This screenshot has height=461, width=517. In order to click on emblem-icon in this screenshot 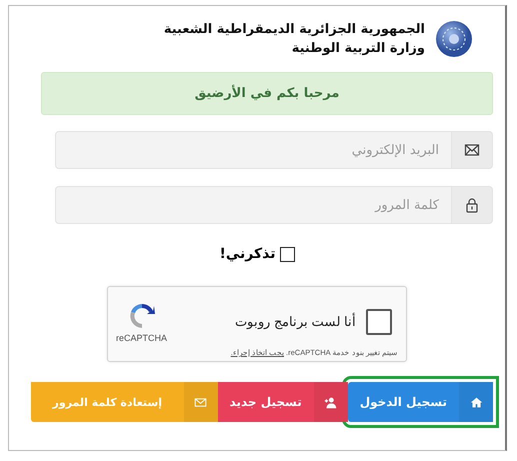, I will do `click(454, 39)`.